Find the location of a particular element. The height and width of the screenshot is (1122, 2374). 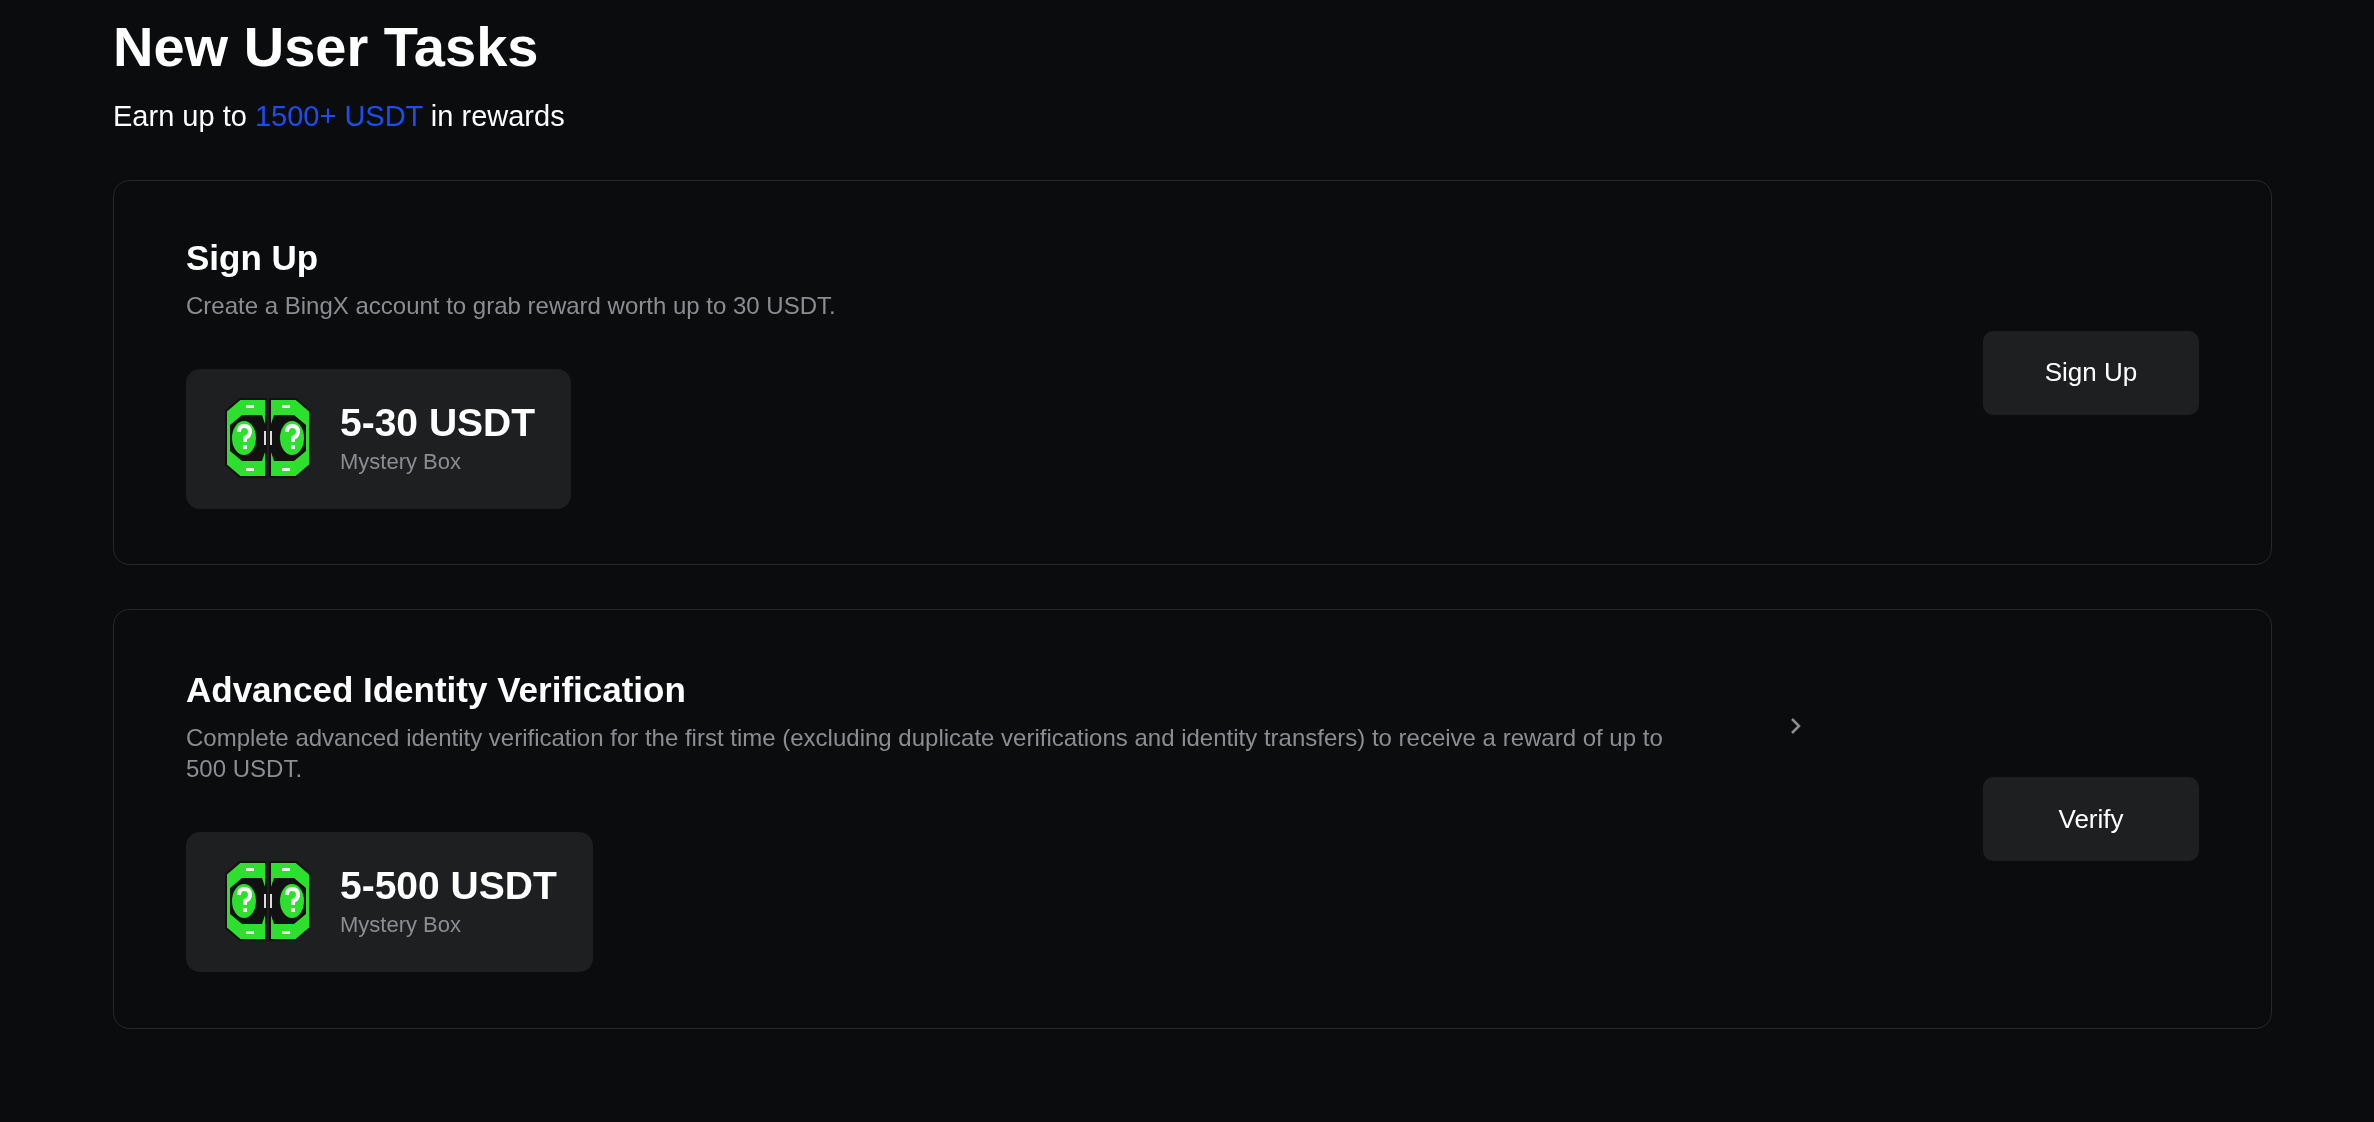

reward-amount: 5-30 USDT is located at coordinates (438, 423).